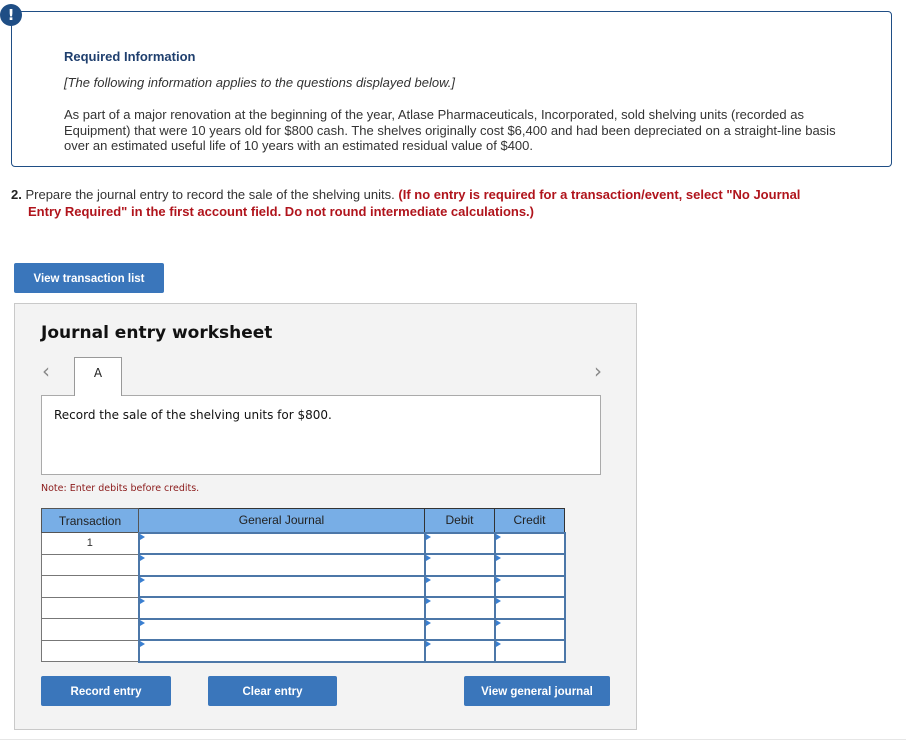 This screenshot has width=906, height=749. I want to click on header-credit: Credit, so click(529, 520).